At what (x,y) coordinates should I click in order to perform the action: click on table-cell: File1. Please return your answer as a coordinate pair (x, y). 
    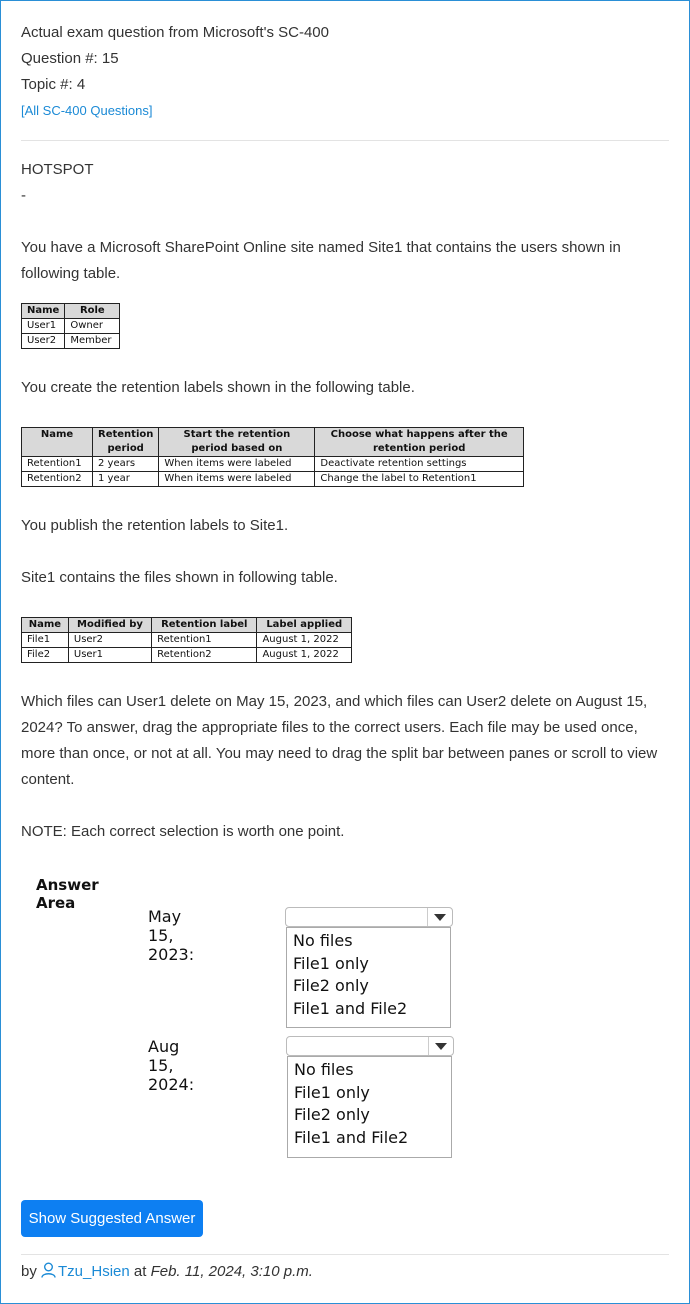
    Looking at the image, I should click on (45, 640).